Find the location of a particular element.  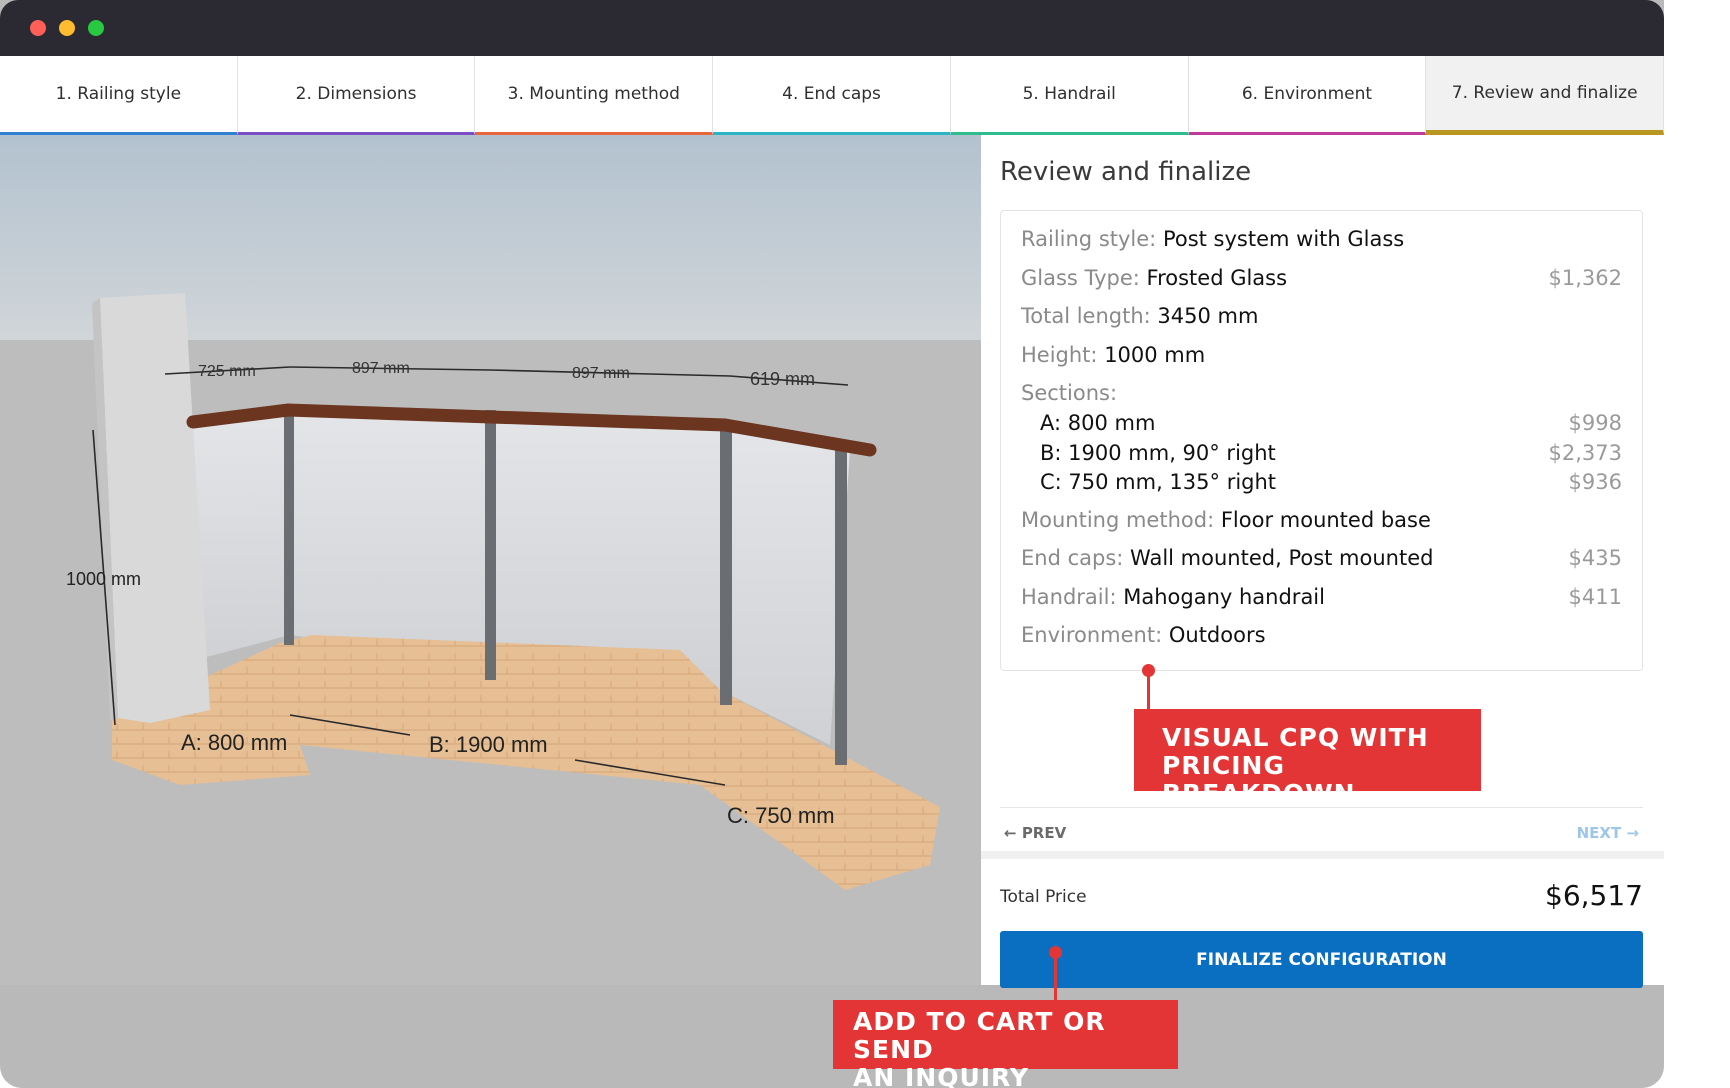

glass-panel-c is located at coordinates (785, 585).